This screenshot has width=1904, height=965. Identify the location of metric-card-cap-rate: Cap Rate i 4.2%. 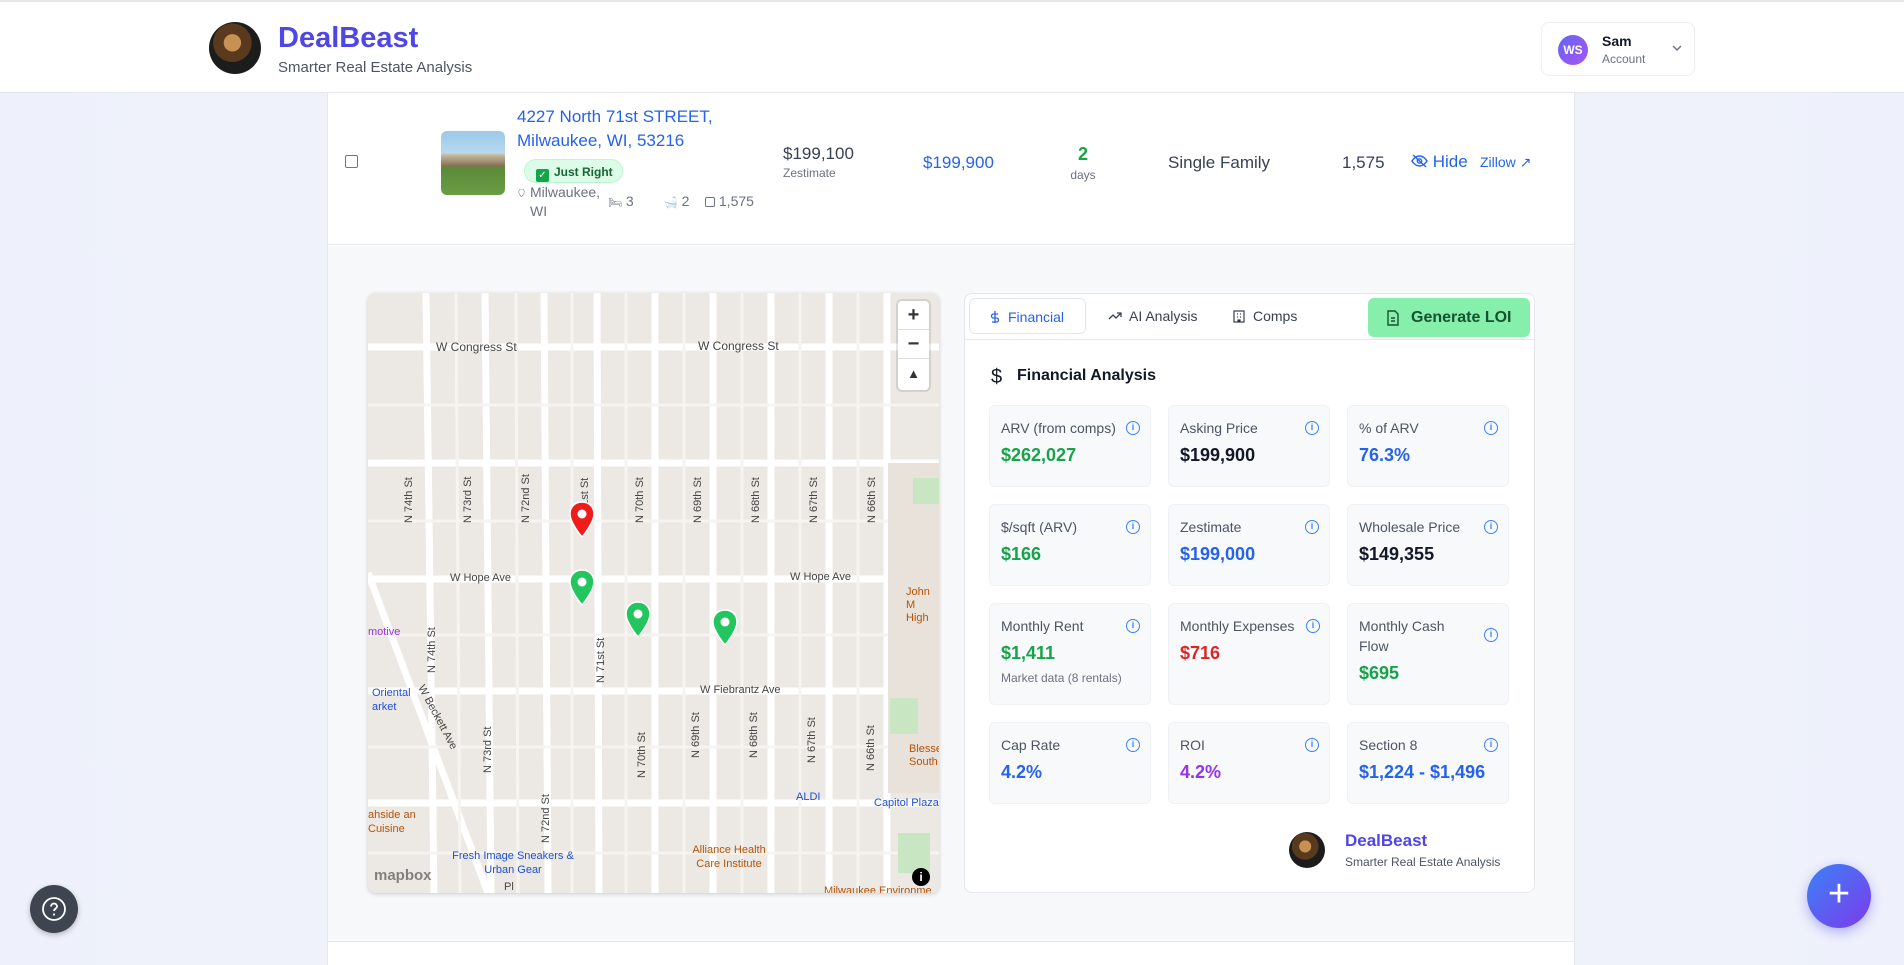
(1070, 763).